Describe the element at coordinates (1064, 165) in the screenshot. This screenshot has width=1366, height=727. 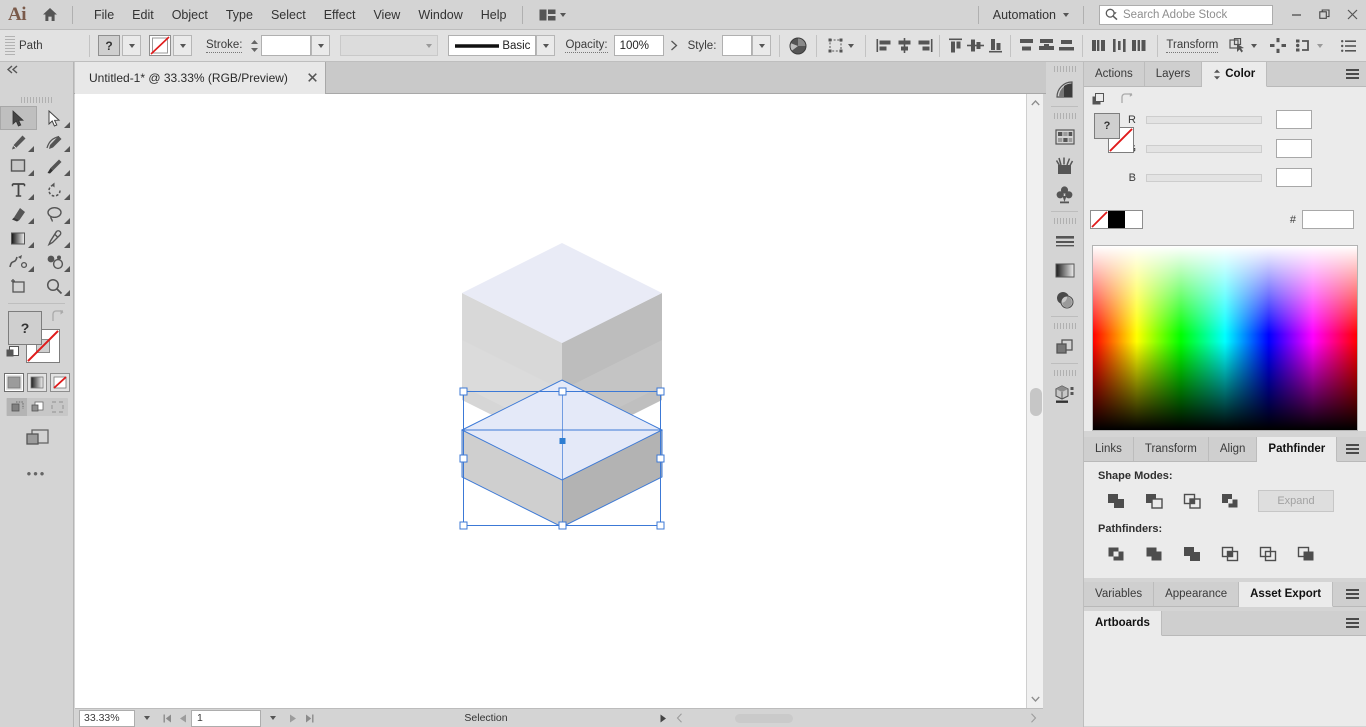
I see `brushes-panel-icon` at that location.